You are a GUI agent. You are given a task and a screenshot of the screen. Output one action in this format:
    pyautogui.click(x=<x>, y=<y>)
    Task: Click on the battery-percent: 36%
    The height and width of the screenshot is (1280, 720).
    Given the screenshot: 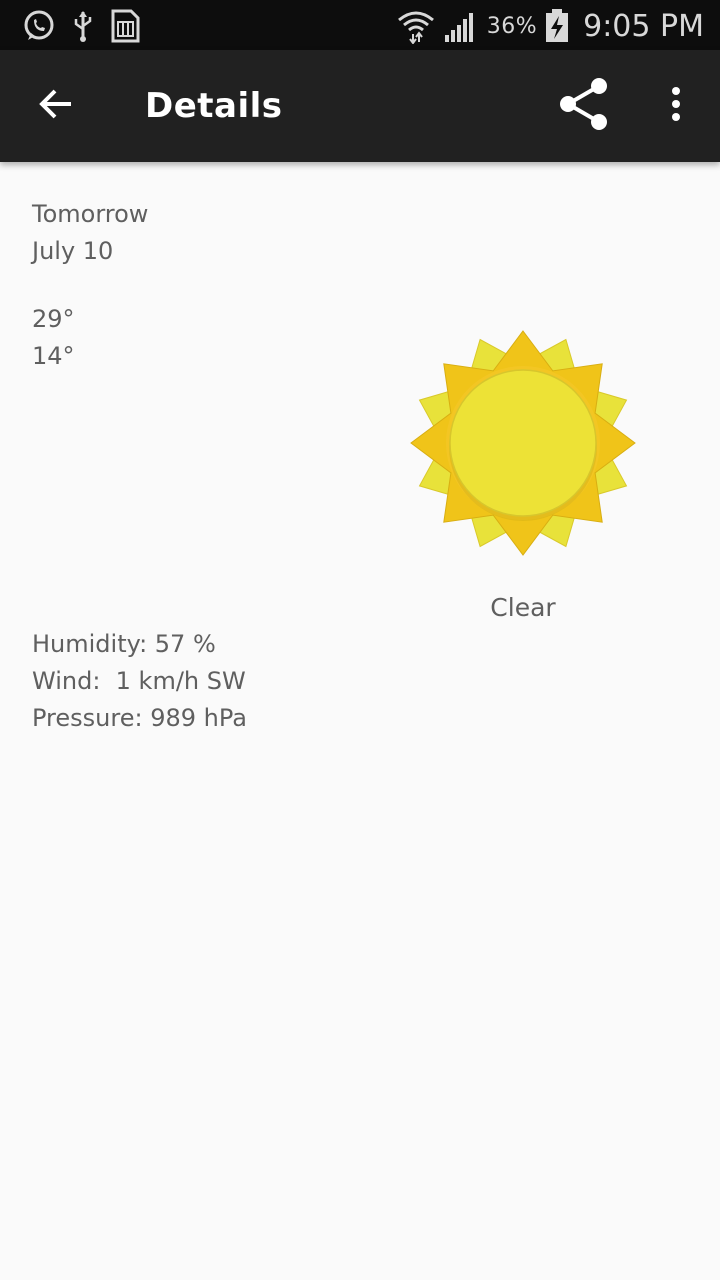 What is the action you would take?
    pyautogui.click(x=512, y=26)
    